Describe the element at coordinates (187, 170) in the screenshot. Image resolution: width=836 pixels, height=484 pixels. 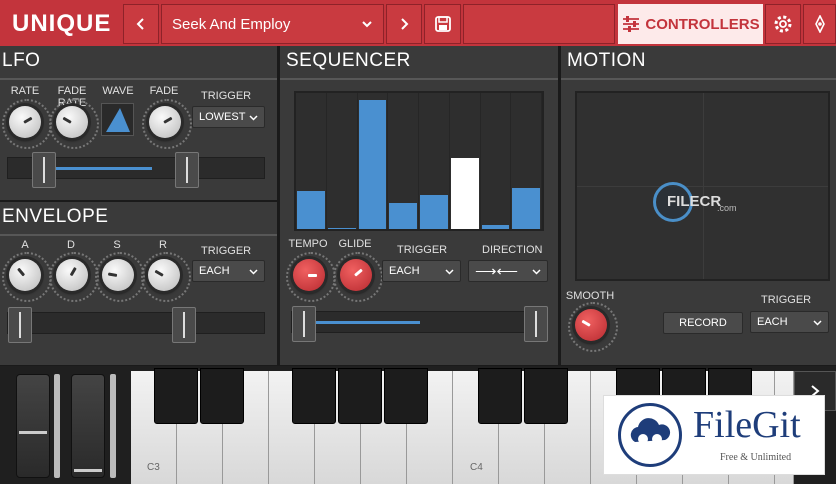
I see `lfo-range-max-handle` at that location.